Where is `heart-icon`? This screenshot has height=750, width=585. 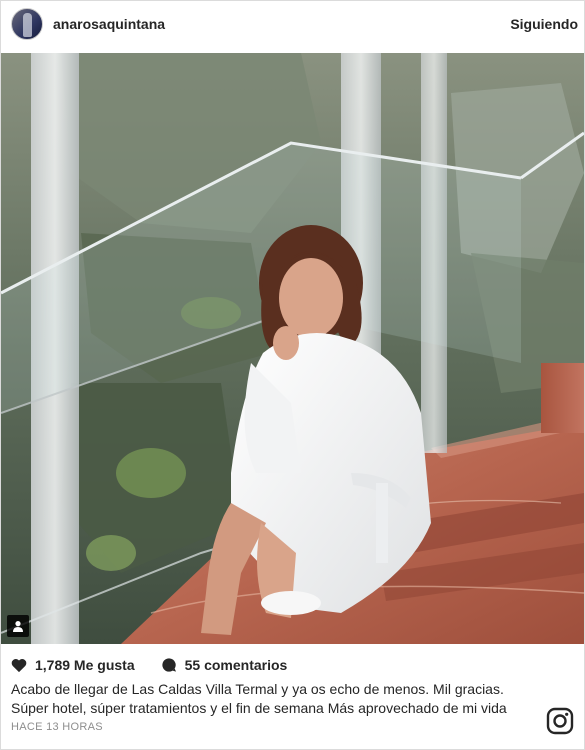
heart-icon is located at coordinates (19, 665).